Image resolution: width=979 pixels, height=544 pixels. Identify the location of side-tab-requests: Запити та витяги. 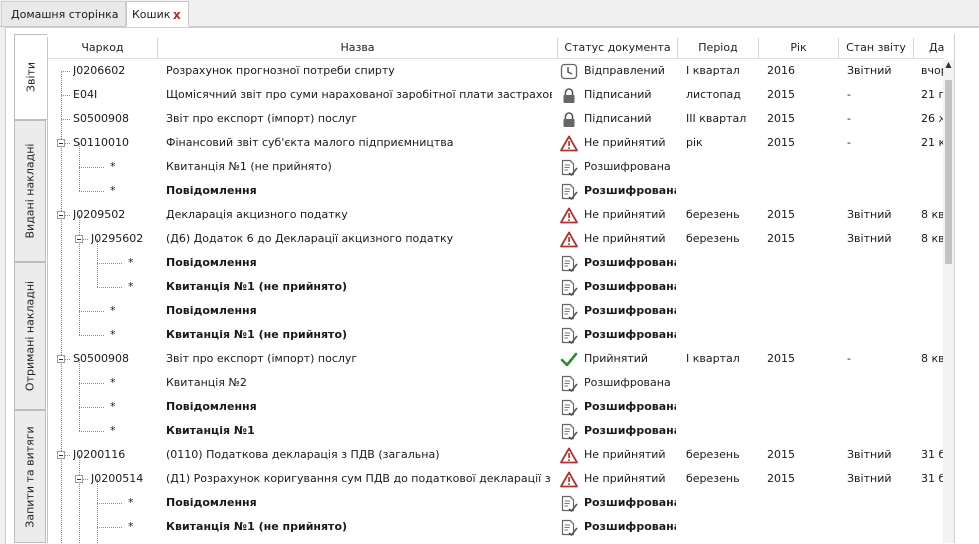
(30, 476).